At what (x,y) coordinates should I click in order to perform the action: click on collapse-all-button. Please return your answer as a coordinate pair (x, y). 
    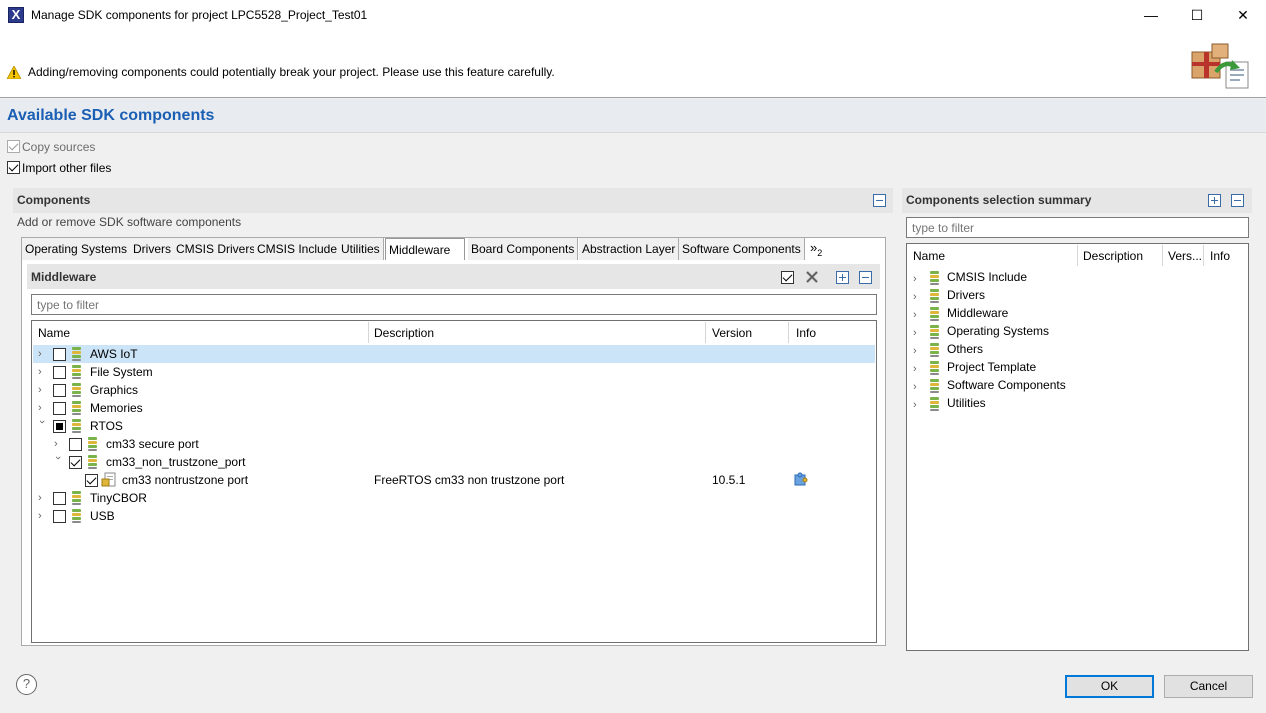
    Looking at the image, I should click on (865, 277).